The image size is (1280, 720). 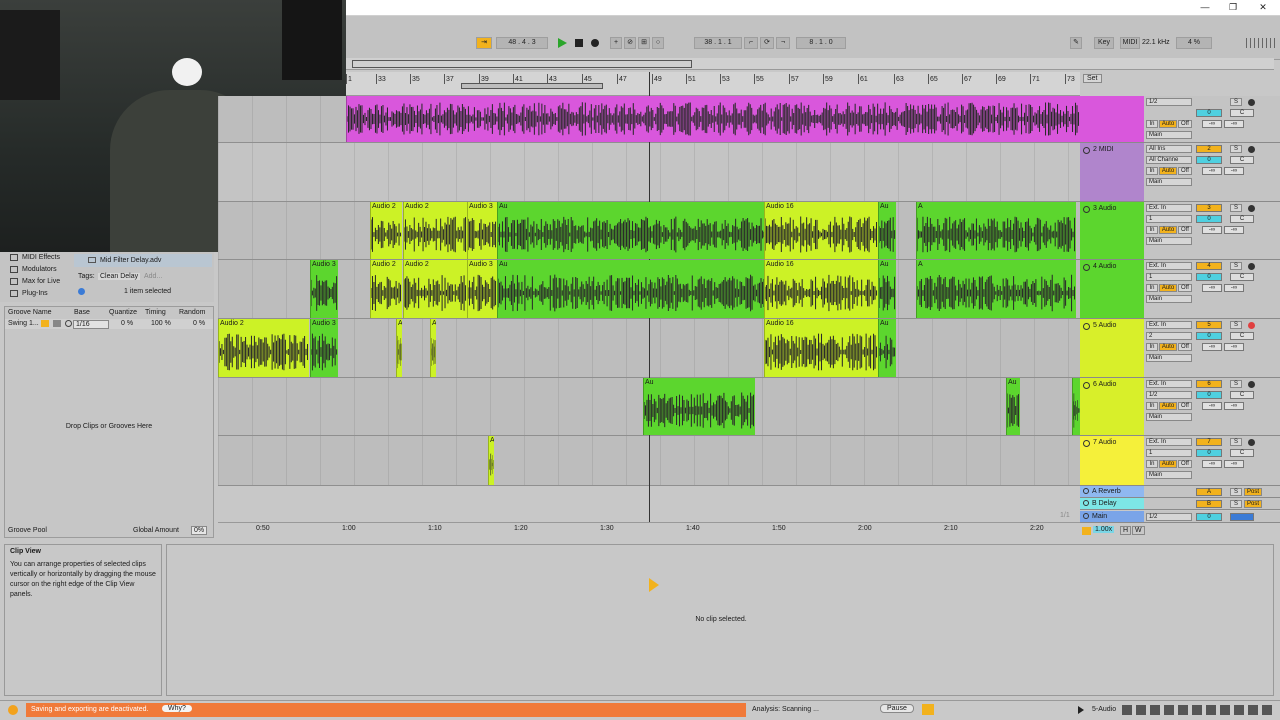 What do you see at coordinates (1209, 442) in the screenshot?
I see `track-activator: 7` at bounding box center [1209, 442].